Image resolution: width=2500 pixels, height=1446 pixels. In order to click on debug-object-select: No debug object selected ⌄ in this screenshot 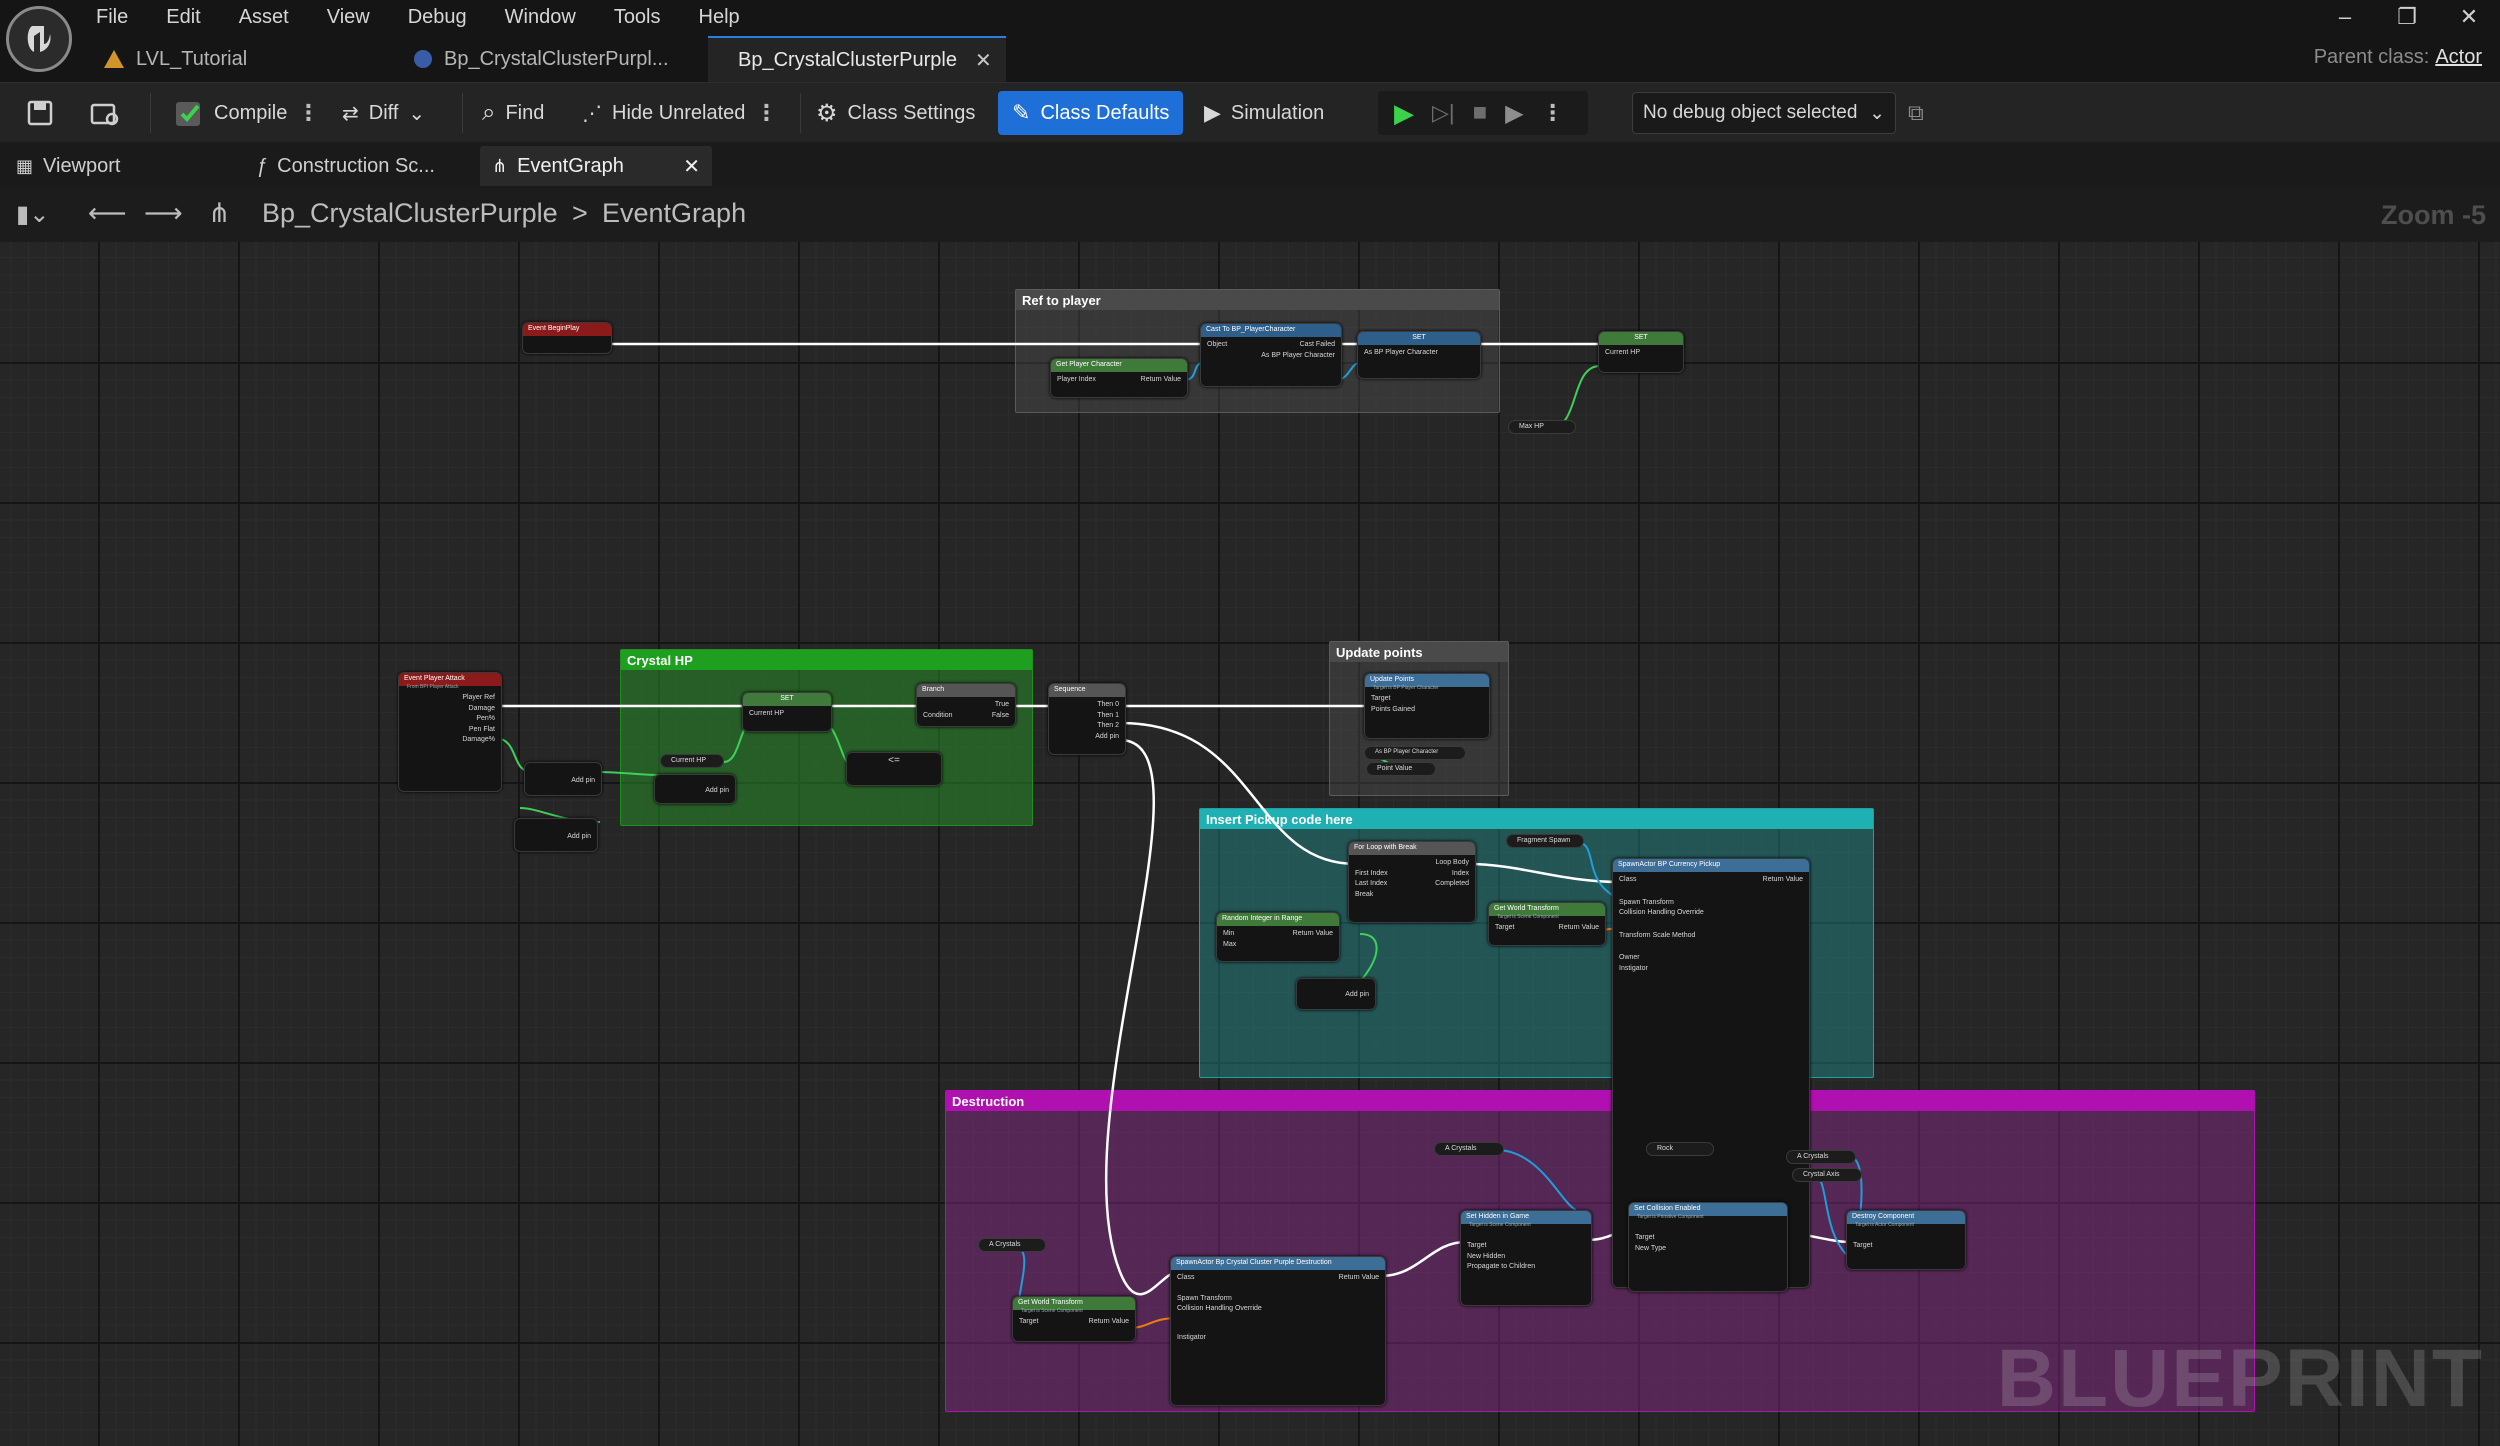, I will do `click(1764, 113)`.